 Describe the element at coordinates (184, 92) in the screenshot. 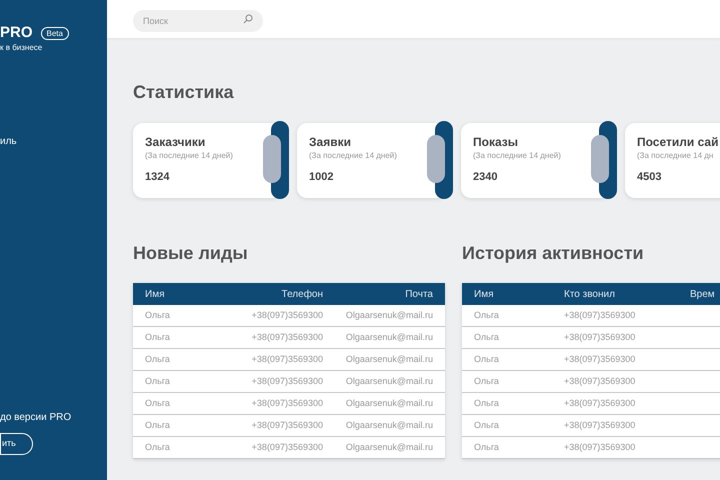

I see `section-title: Статистика` at that location.